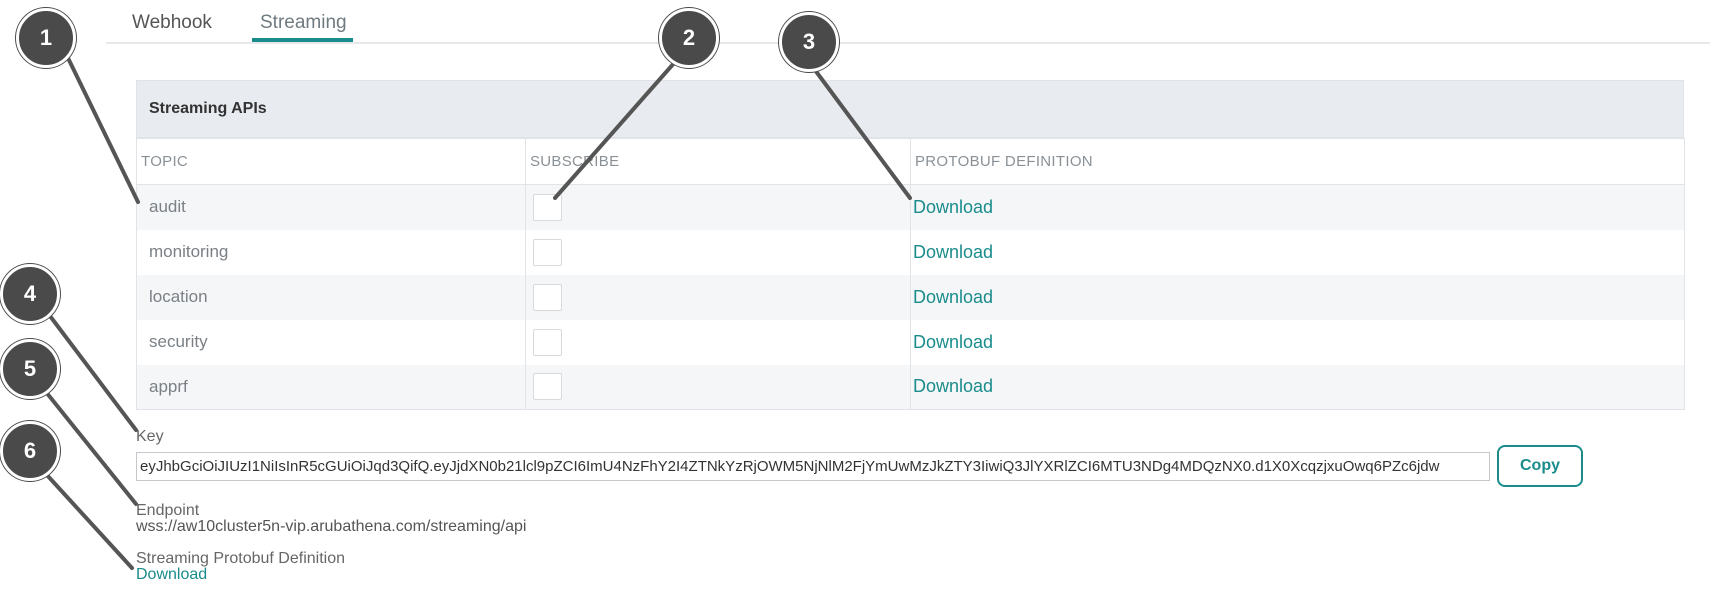  What do you see at coordinates (150, 436) in the screenshot?
I see `key-label: Key` at bounding box center [150, 436].